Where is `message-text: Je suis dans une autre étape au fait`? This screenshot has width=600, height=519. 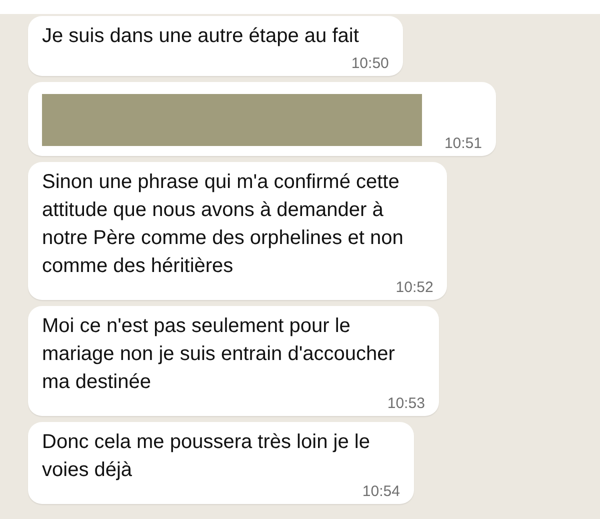
message-text: Je suis dans une autre étape au fait is located at coordinates (201, 36).